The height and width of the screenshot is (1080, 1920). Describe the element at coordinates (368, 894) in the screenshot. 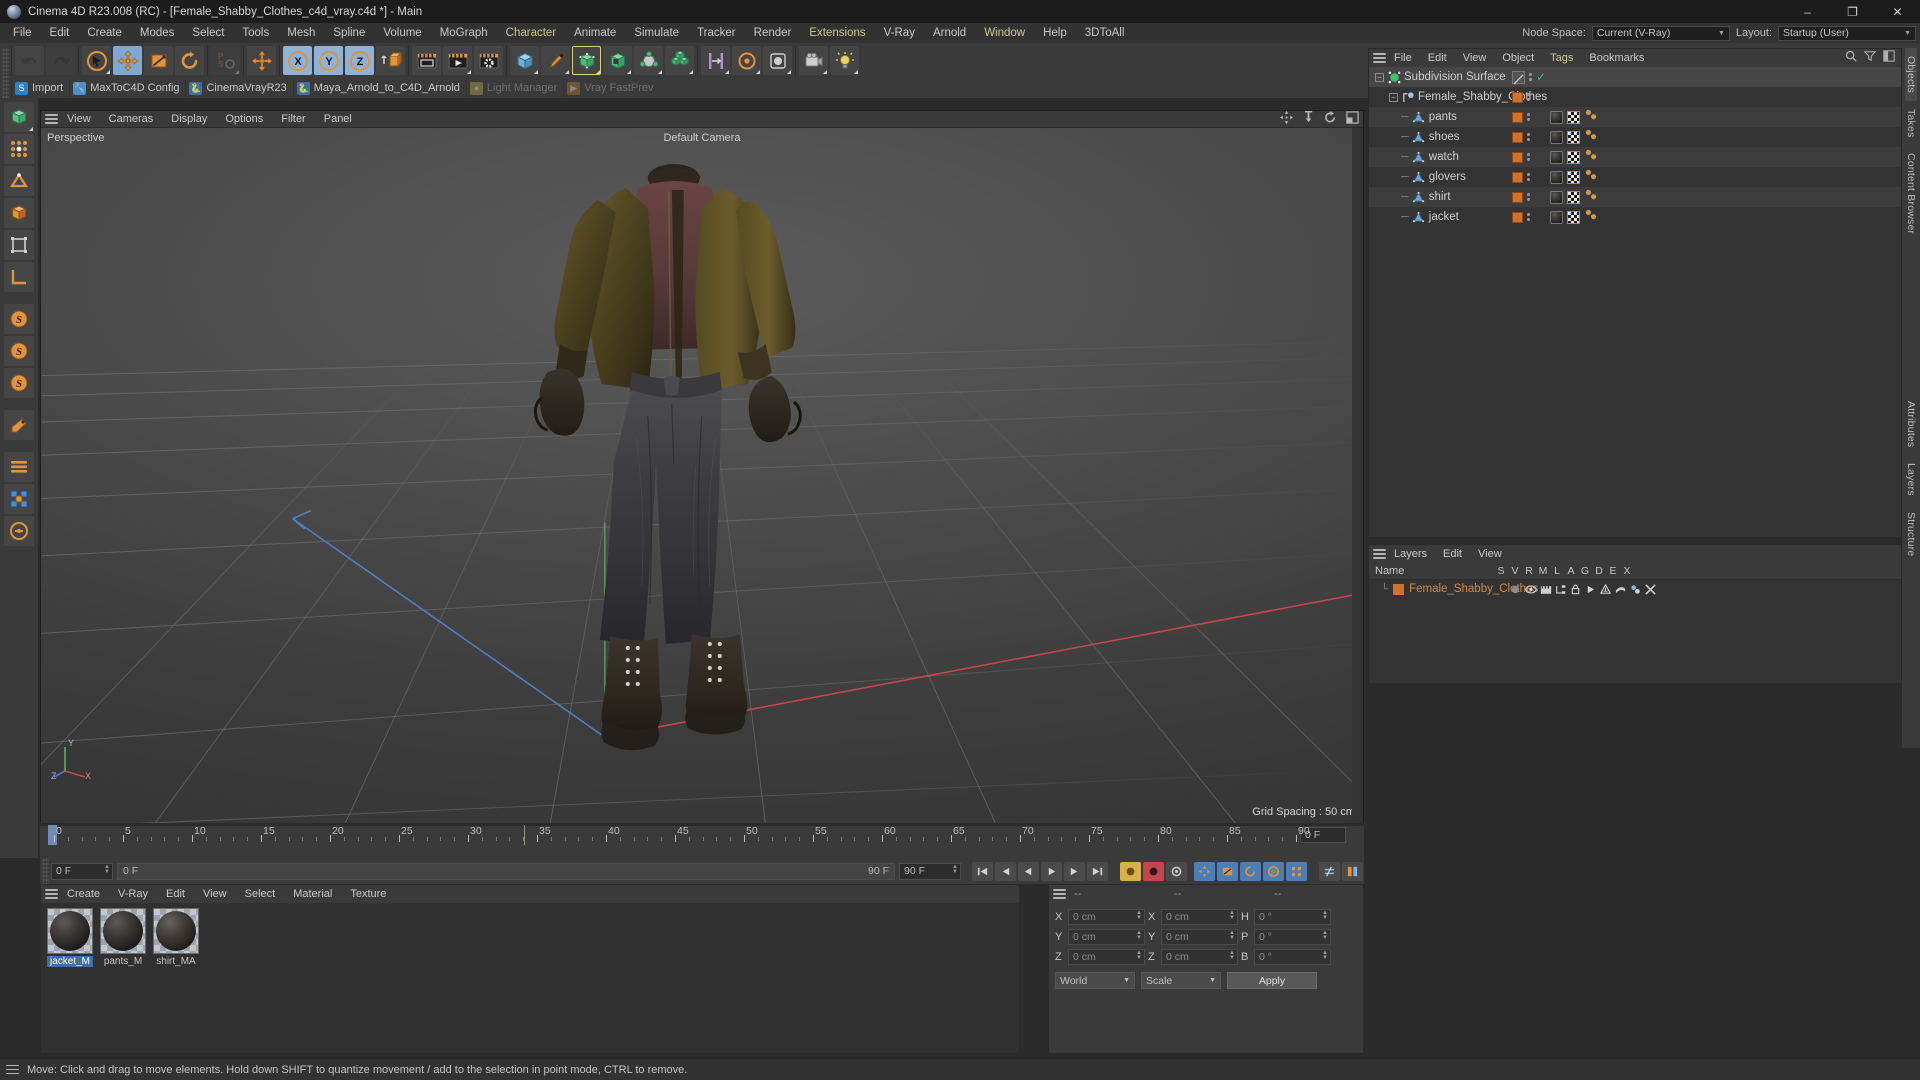

I see `material-menu-texture: Texture` at that location.